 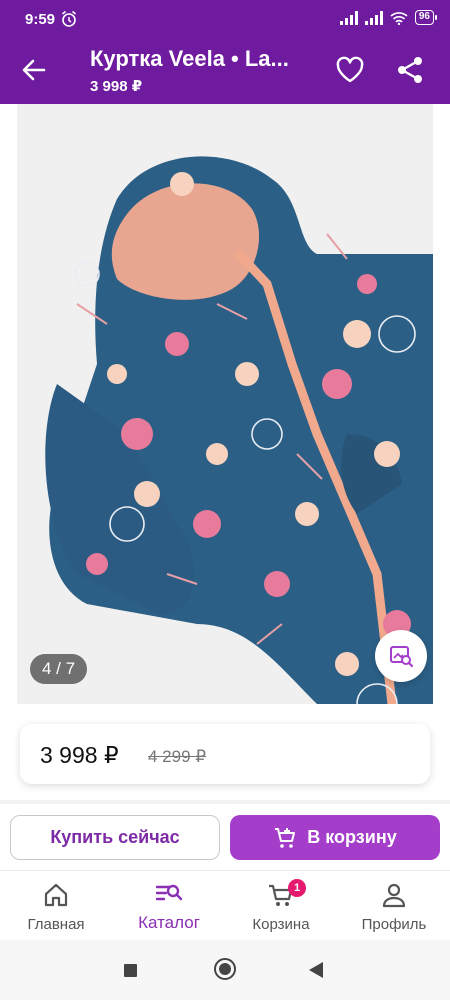 What do you see at coordinates (225, 802) in the screenshot?
I see `section-divider` at bounding box center [225, 802].